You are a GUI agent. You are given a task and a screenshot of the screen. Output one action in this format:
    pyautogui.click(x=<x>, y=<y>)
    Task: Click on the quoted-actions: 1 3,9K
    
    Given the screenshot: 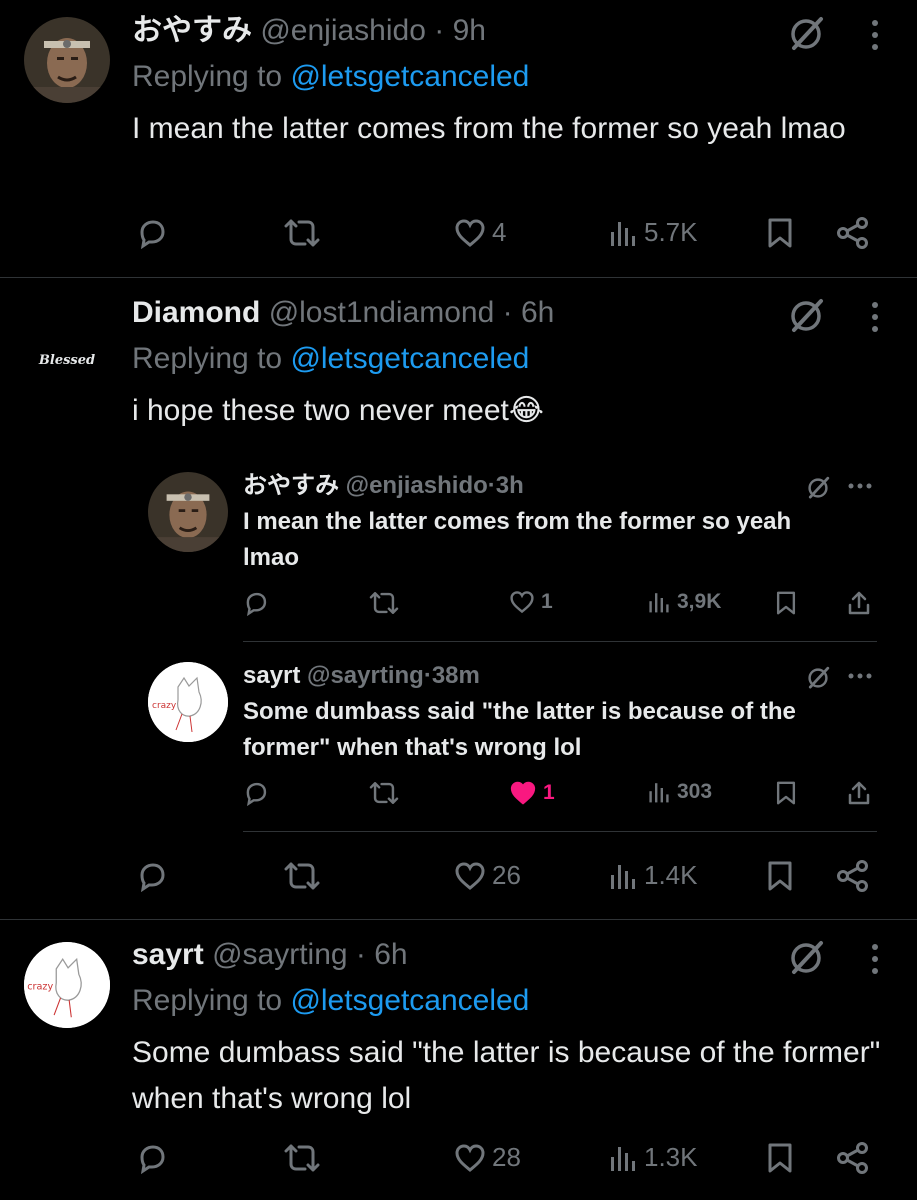 What is the action you would take?
    pyautogui.click(x=558, y=605)
    